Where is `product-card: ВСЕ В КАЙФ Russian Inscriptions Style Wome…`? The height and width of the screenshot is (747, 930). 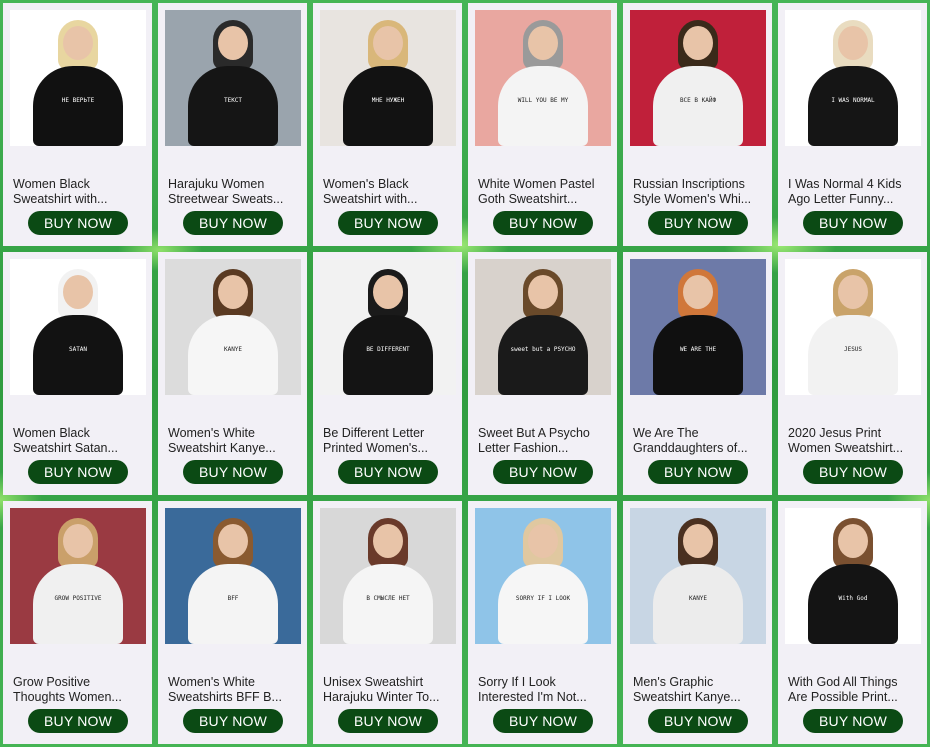 product-card: ВСЕ В КАЙФ Russian Inscriptions Style Wome… is located at coordinates (697, 124).